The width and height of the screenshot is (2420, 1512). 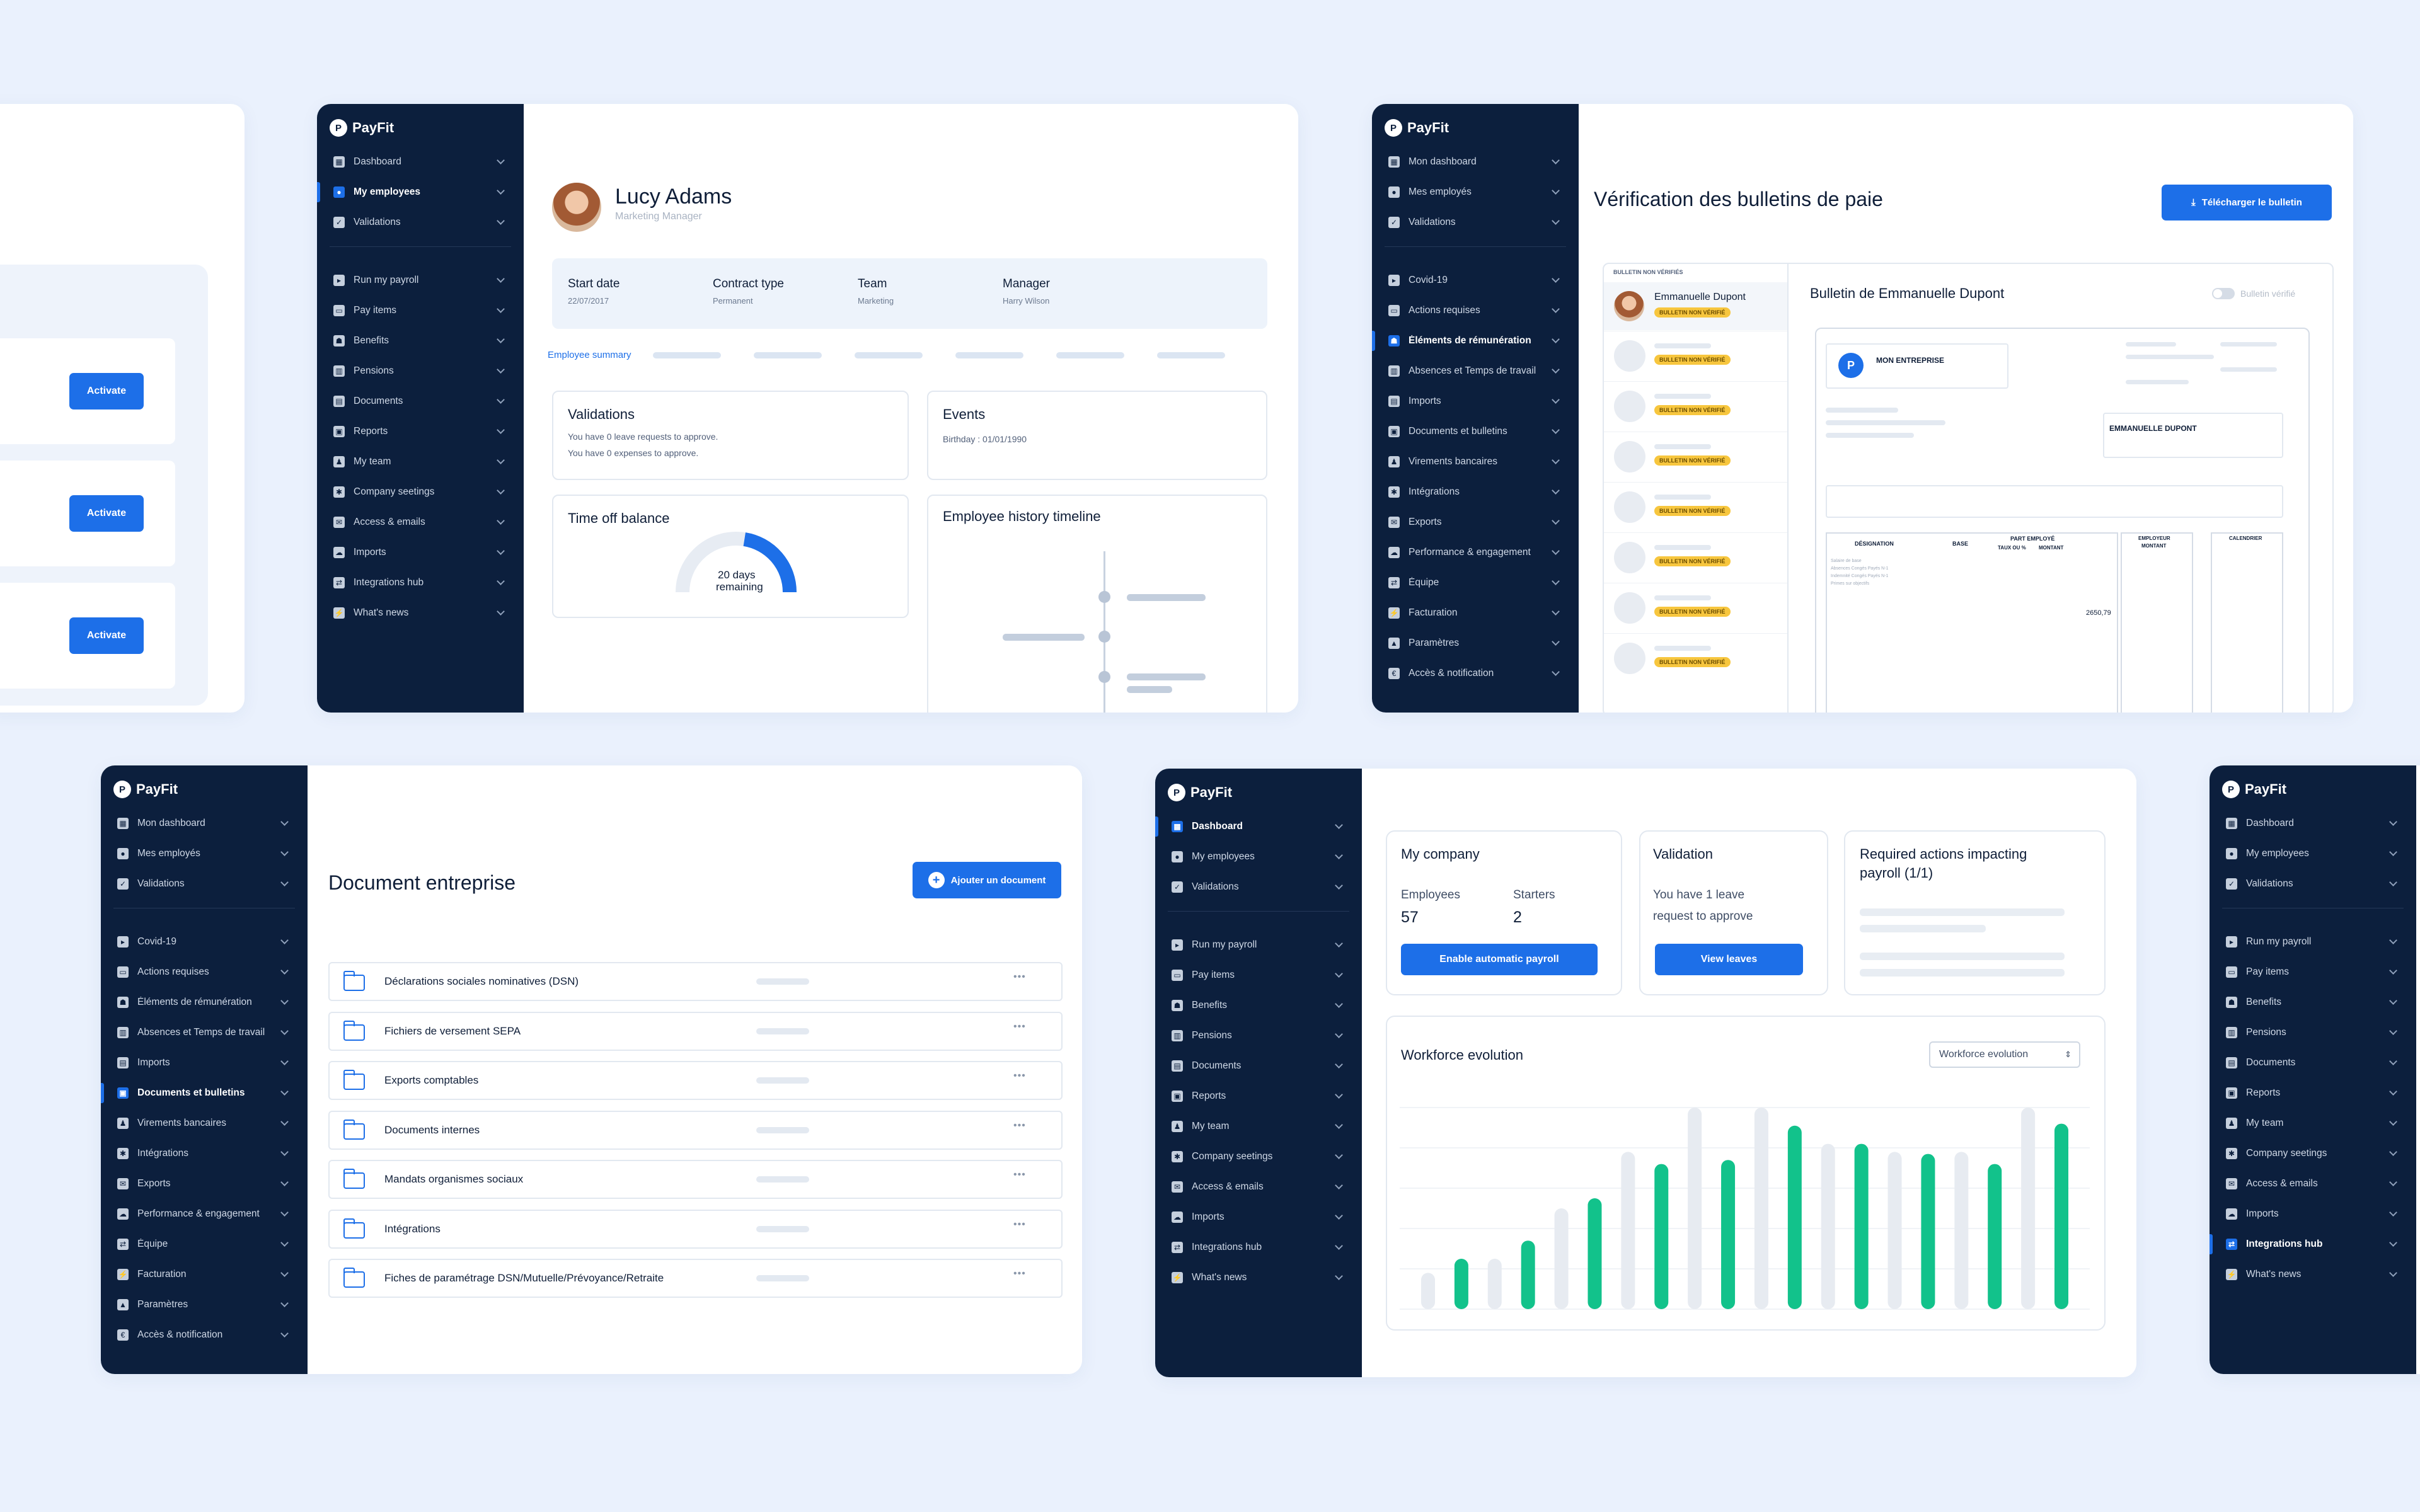 I want to click on sidebar-item: ⚡ Facturation, so click(x=1476, y=613).